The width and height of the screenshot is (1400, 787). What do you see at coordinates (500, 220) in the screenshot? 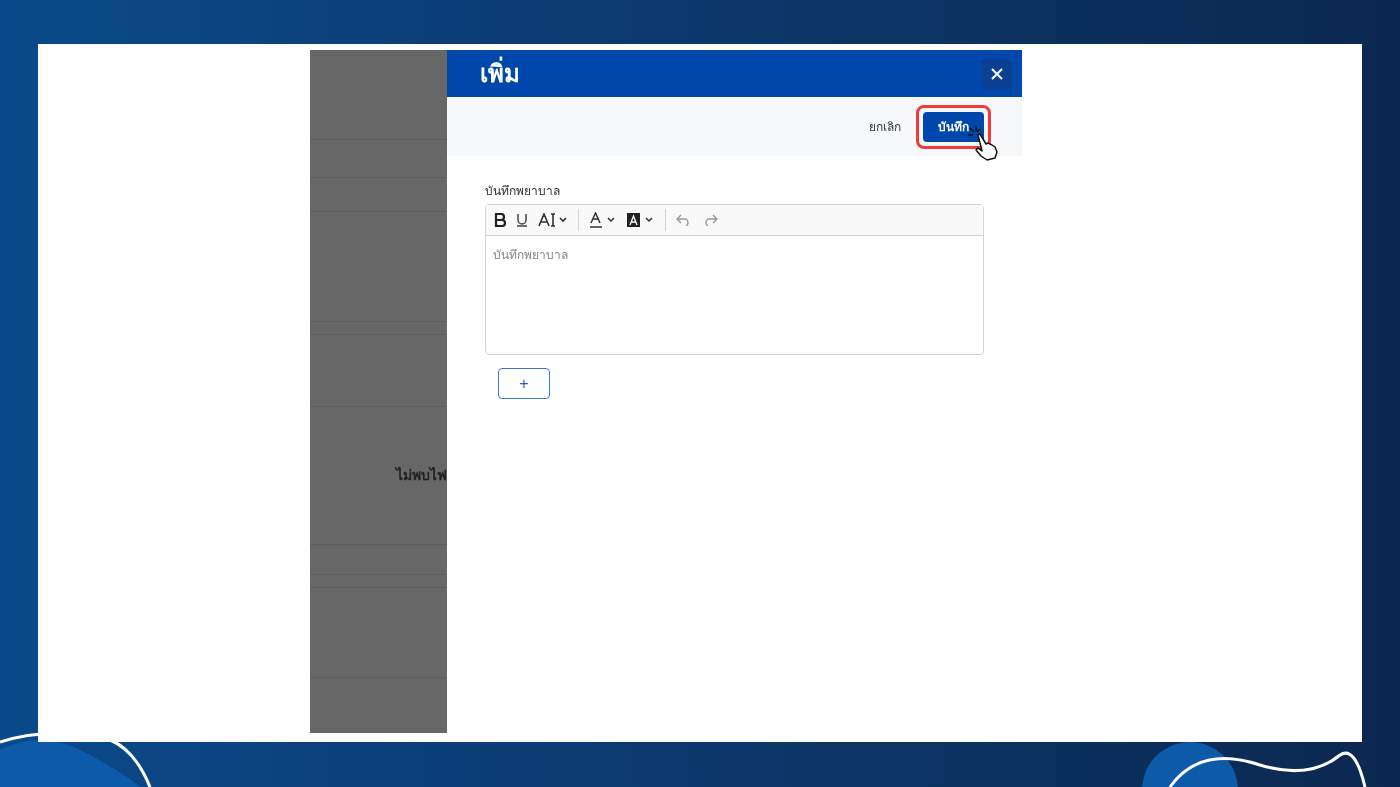
I see `bold-icon` at bounding box center [500, 220].